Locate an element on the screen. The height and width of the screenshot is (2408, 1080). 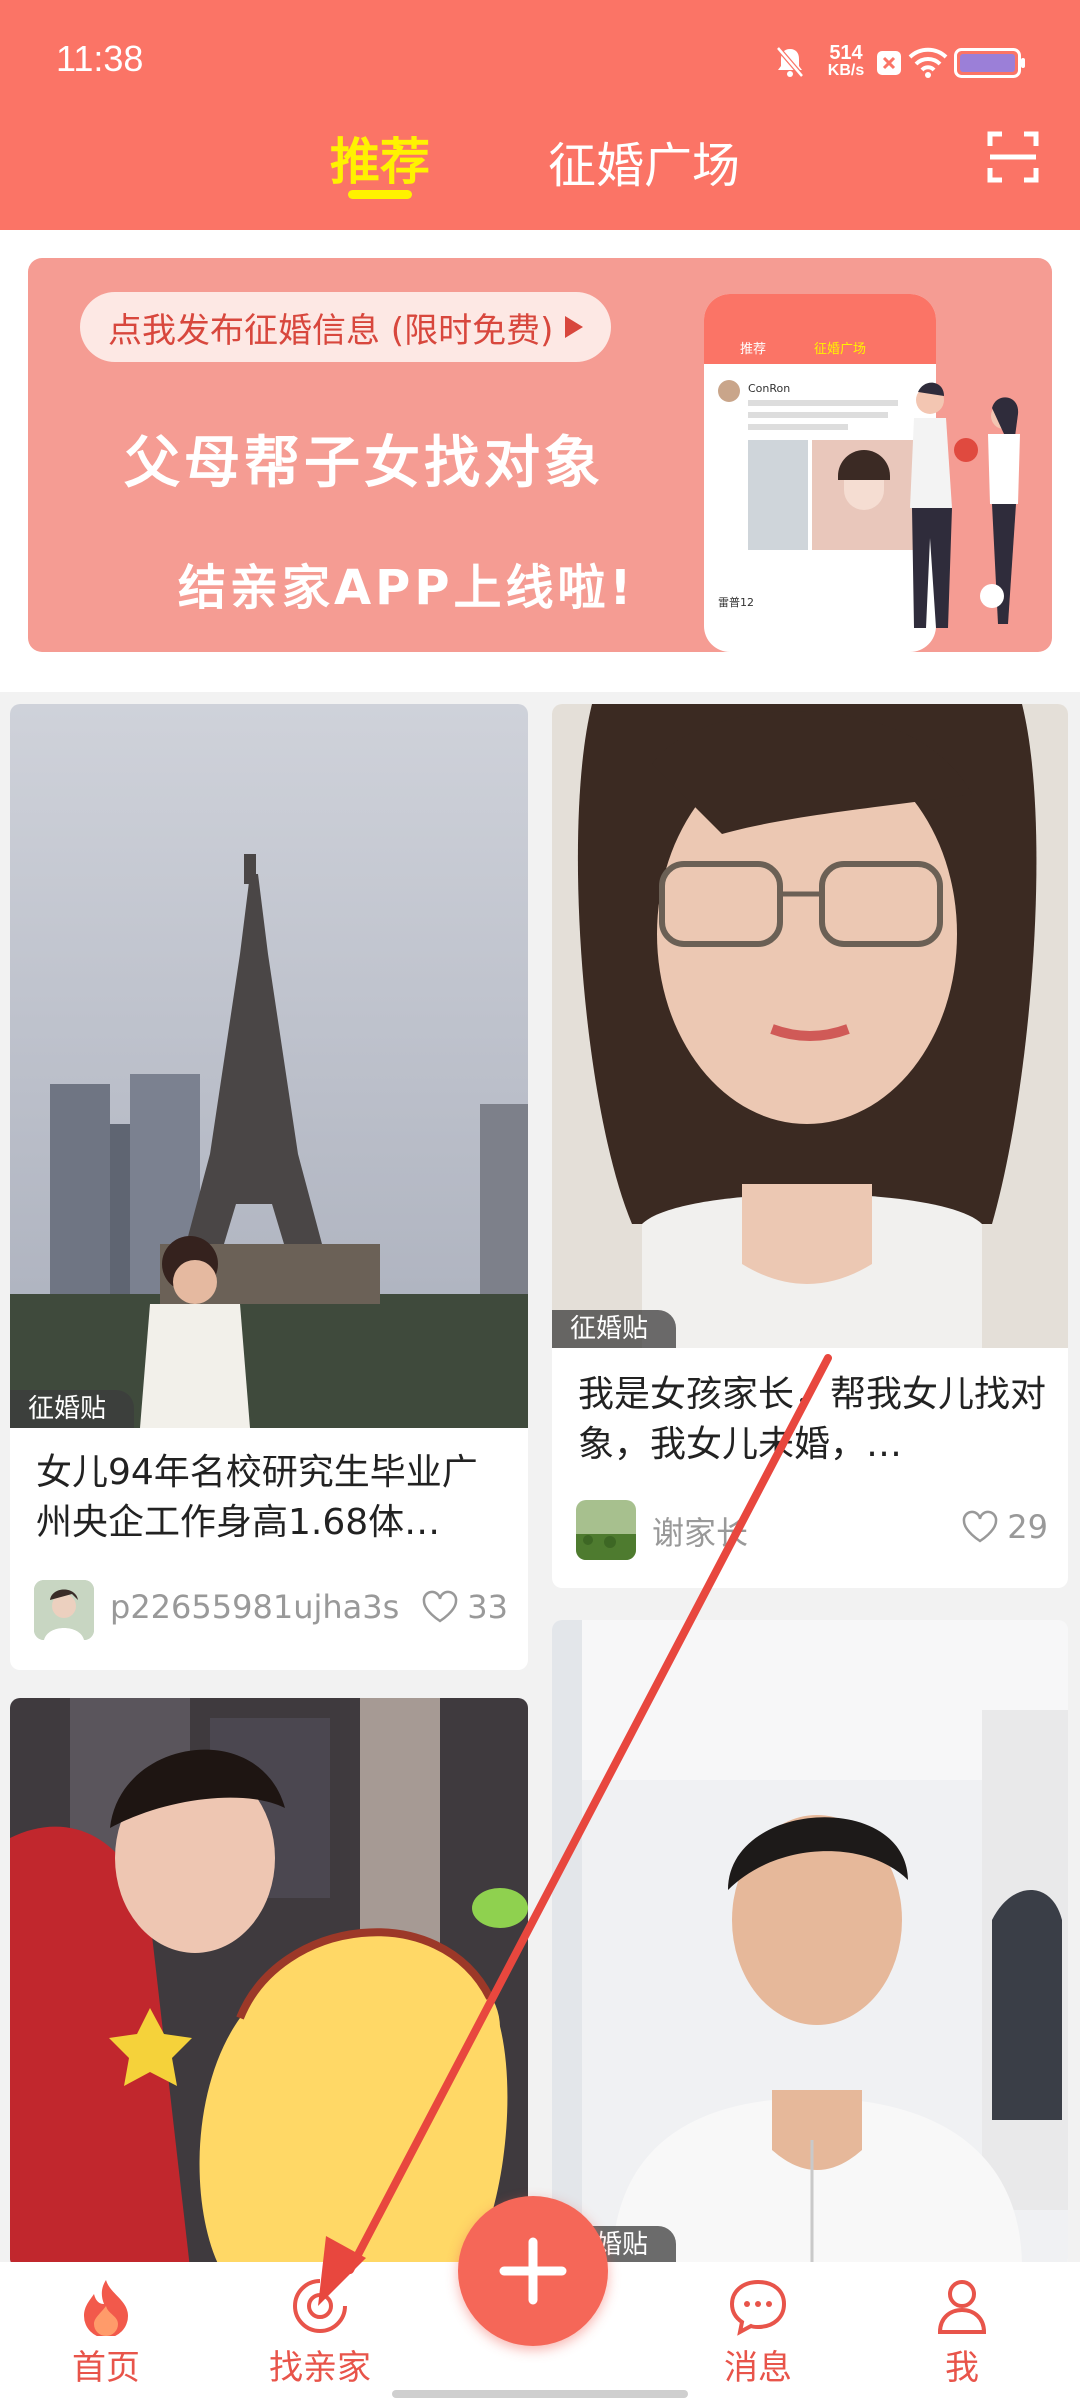
banner-headline: 父母帮子女找对象 is located at coordinates (364, 463).